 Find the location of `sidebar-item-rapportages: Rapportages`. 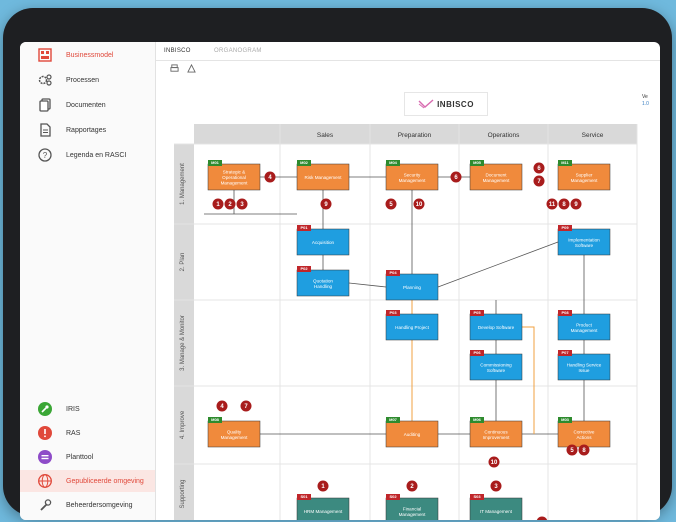

sidebar-item-rapportages: Rapportages is located at coordinates (87, 130).